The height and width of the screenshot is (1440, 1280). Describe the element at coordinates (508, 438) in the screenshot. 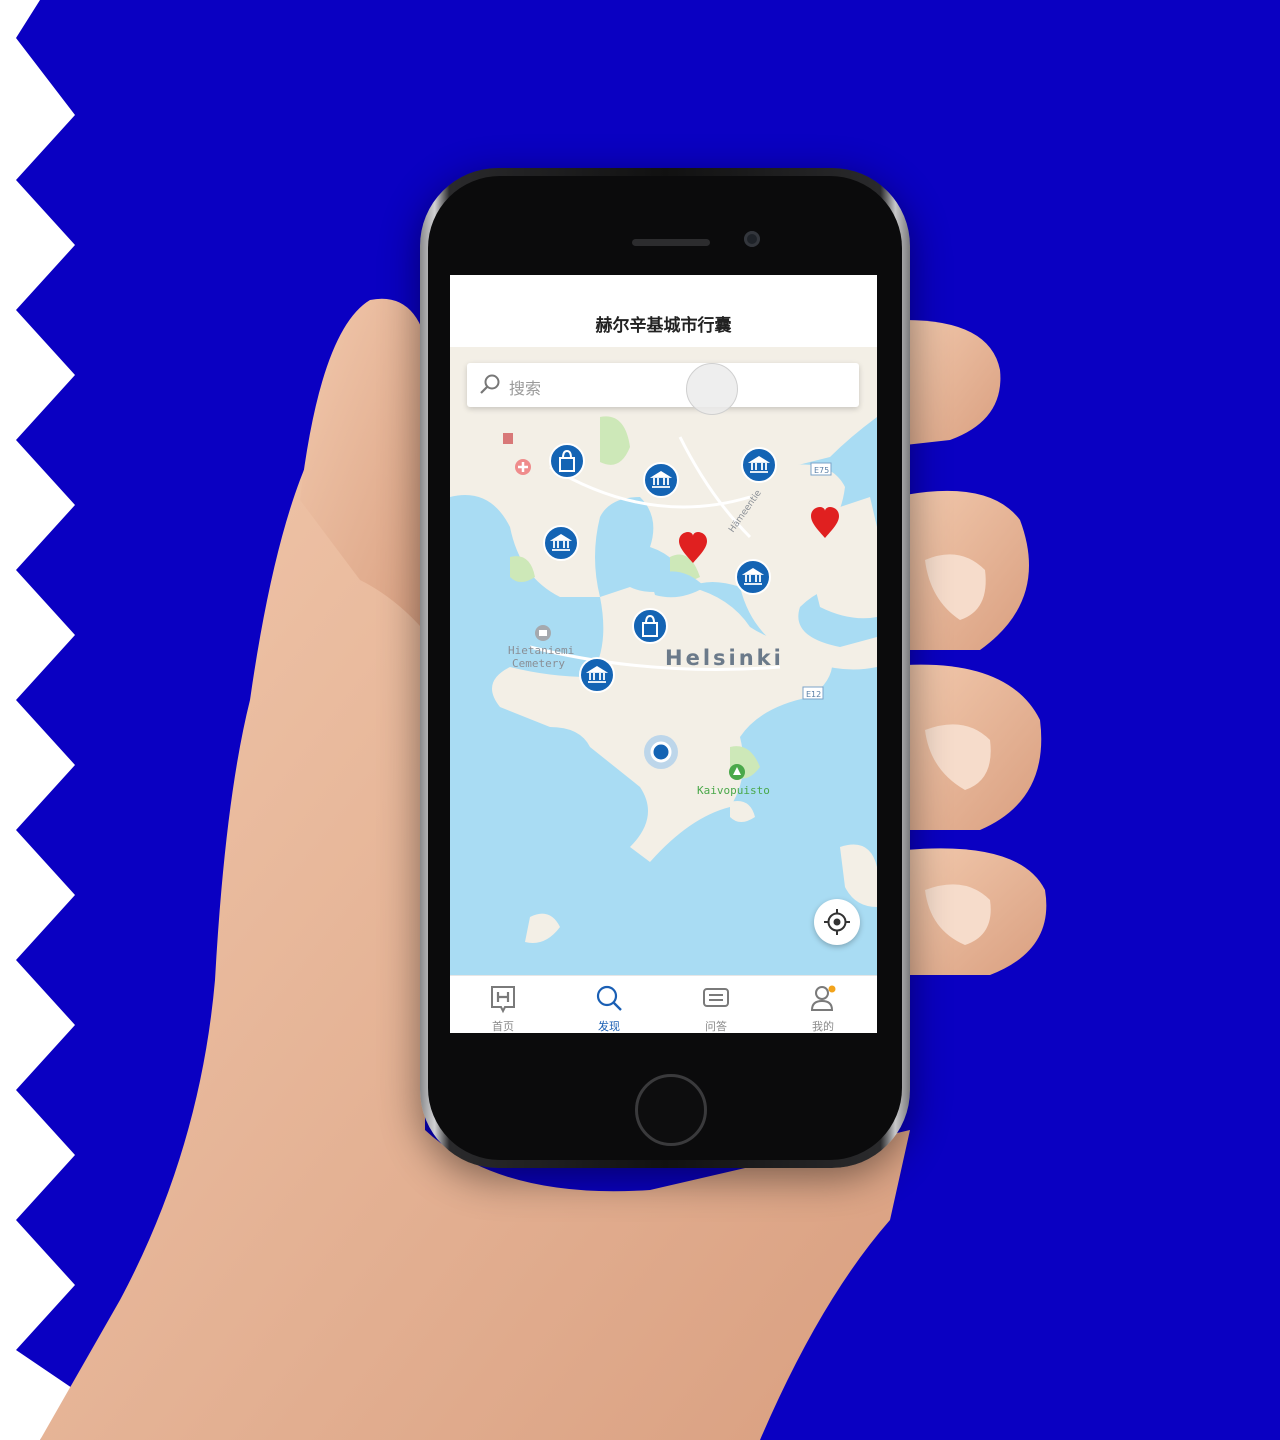

I see `road-badge` at that location.